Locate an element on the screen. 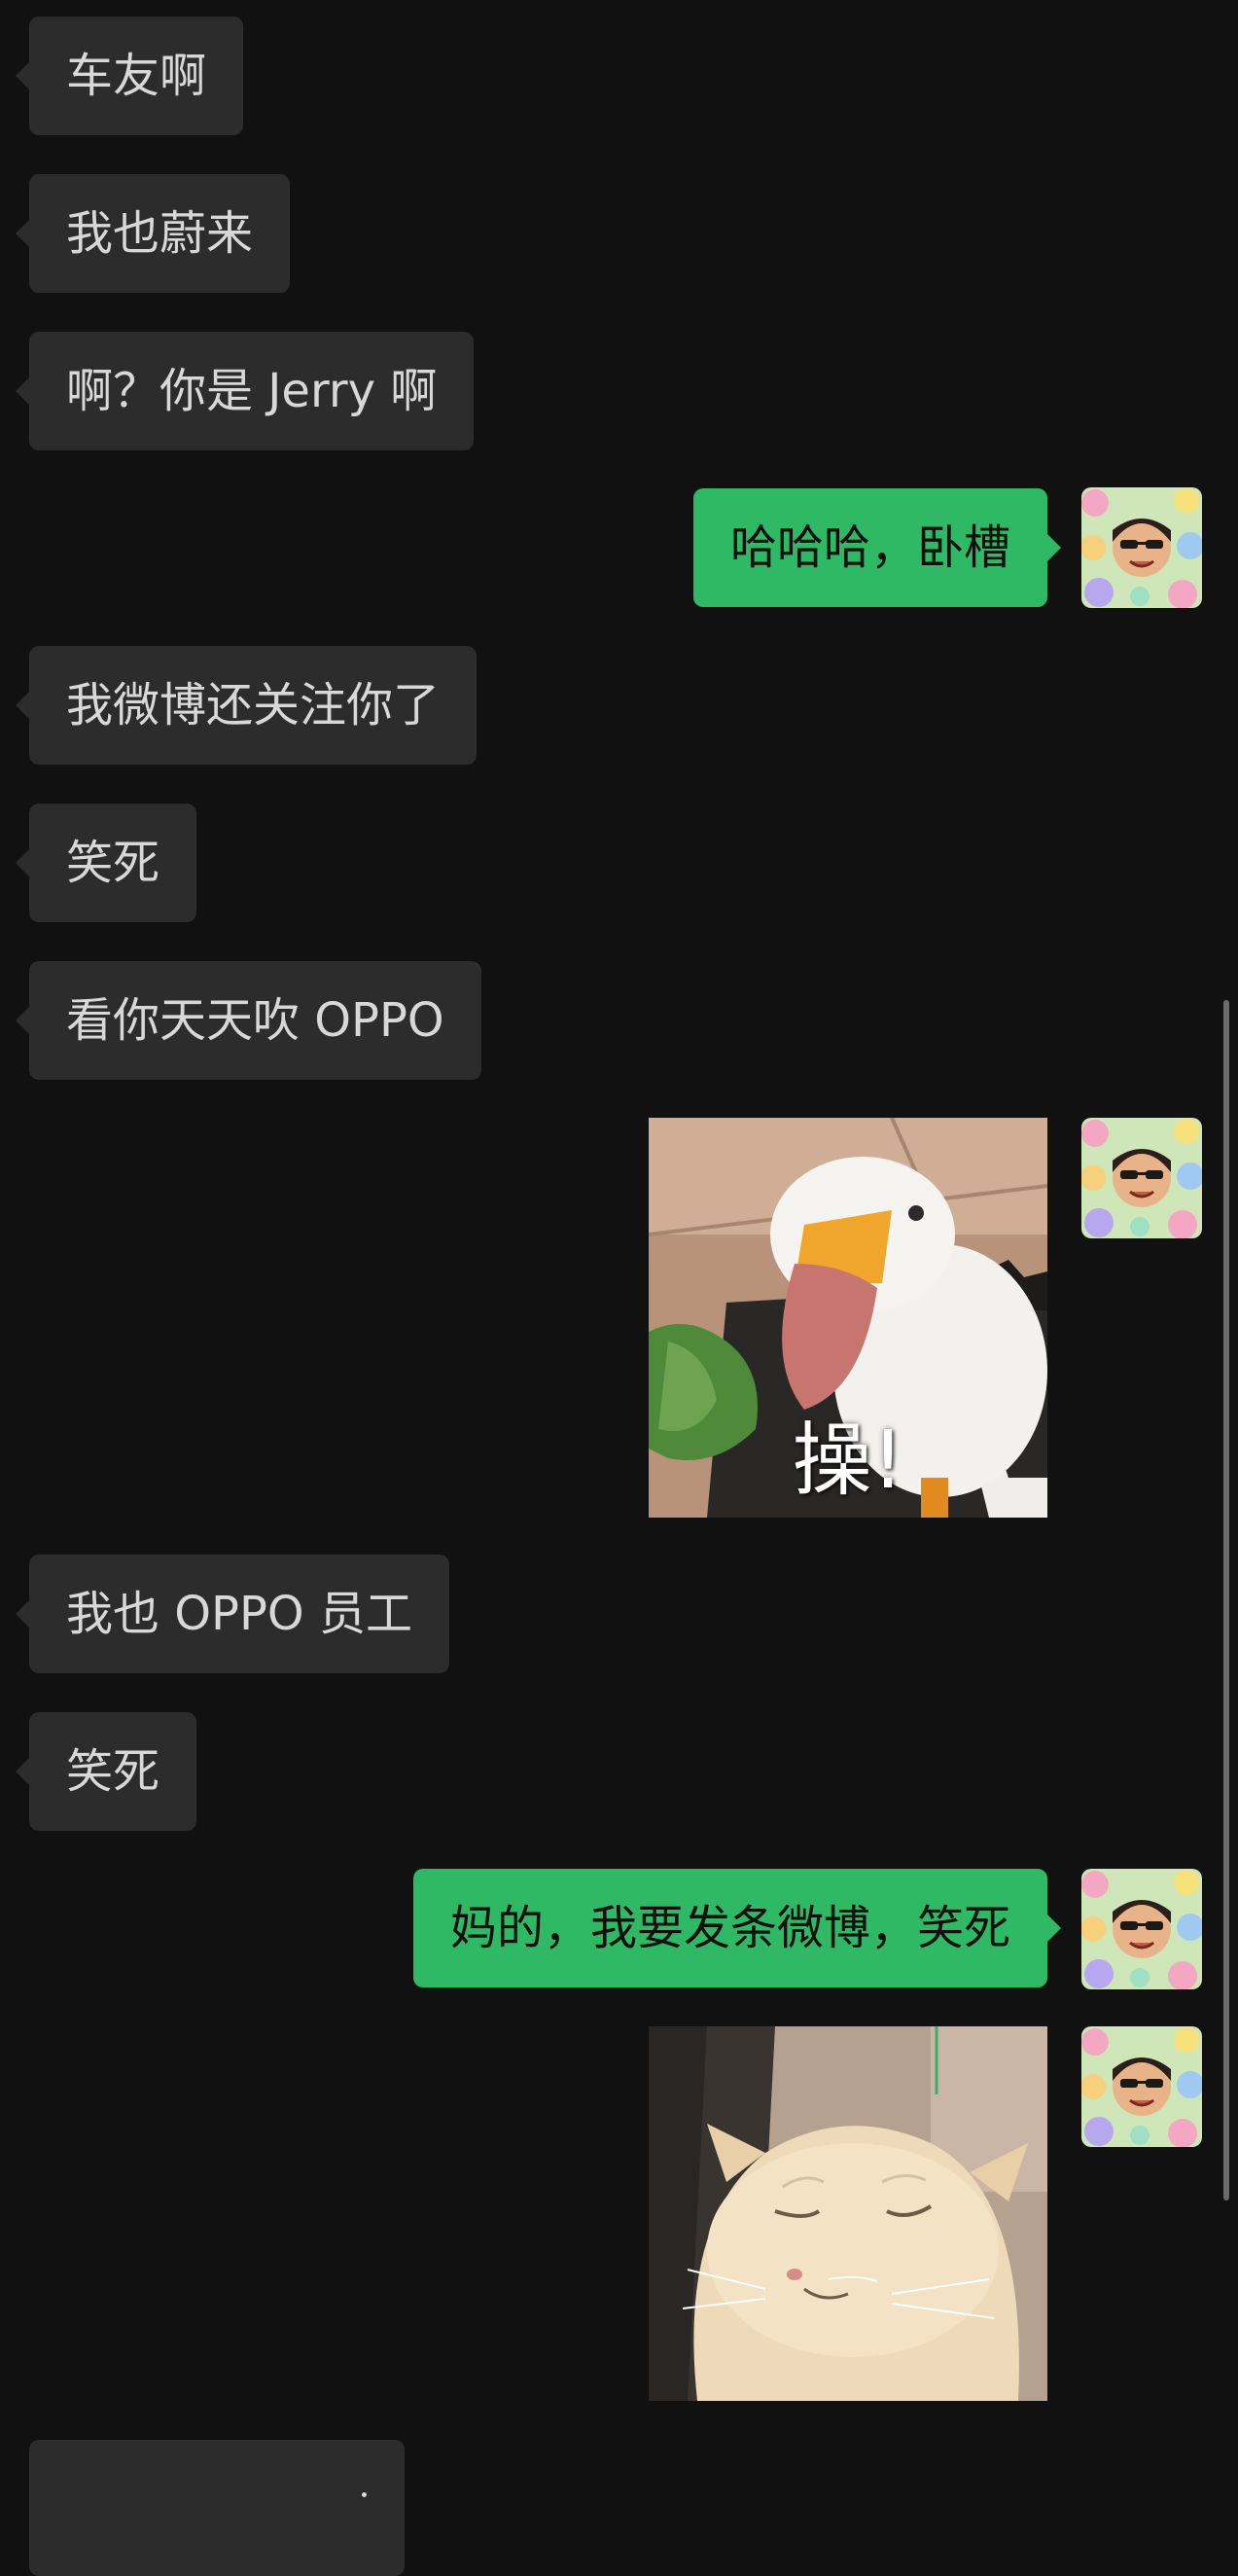  incoming-message-bubble: 我也蔚来 is located at coordinates (153, 233).